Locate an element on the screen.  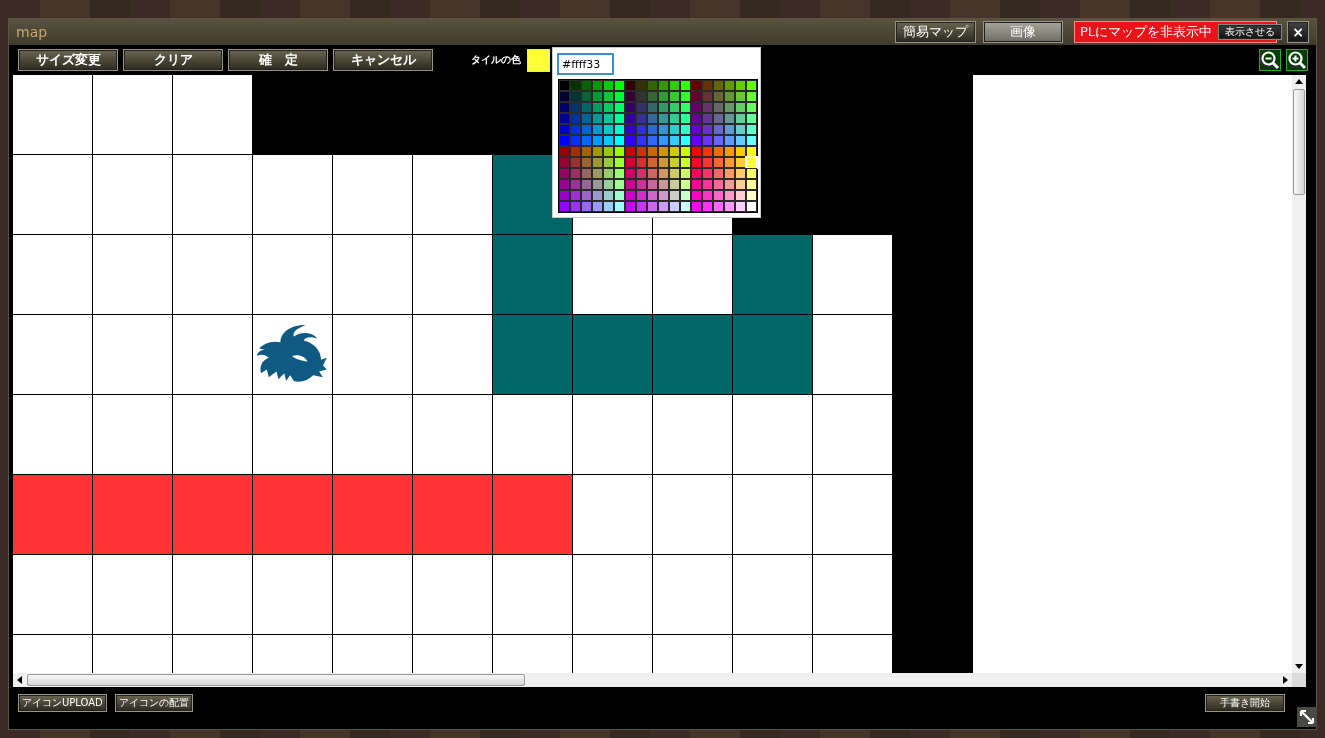
toolbar-button: キャンセル is located at coordinates (383, 60).